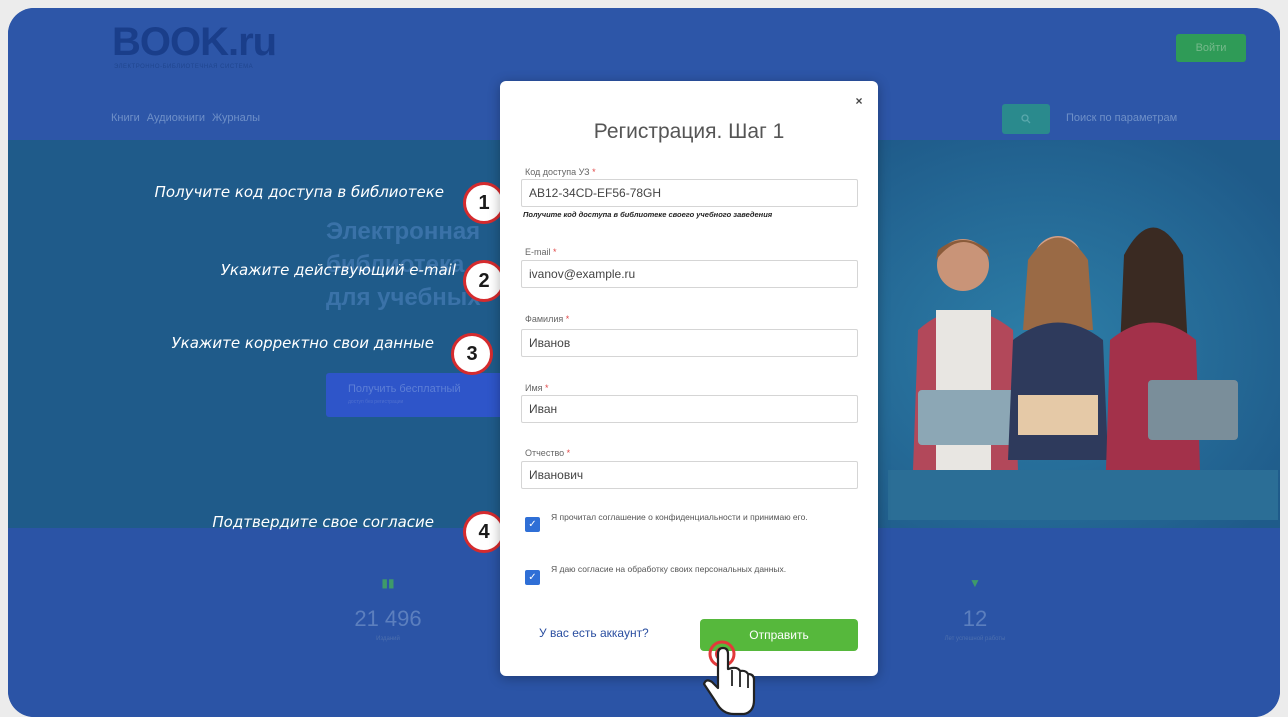  What do you see at coordinates (125, 118) in the screenshot?
I see `nav-item-books: Книги` at bounding box center [125, 118].